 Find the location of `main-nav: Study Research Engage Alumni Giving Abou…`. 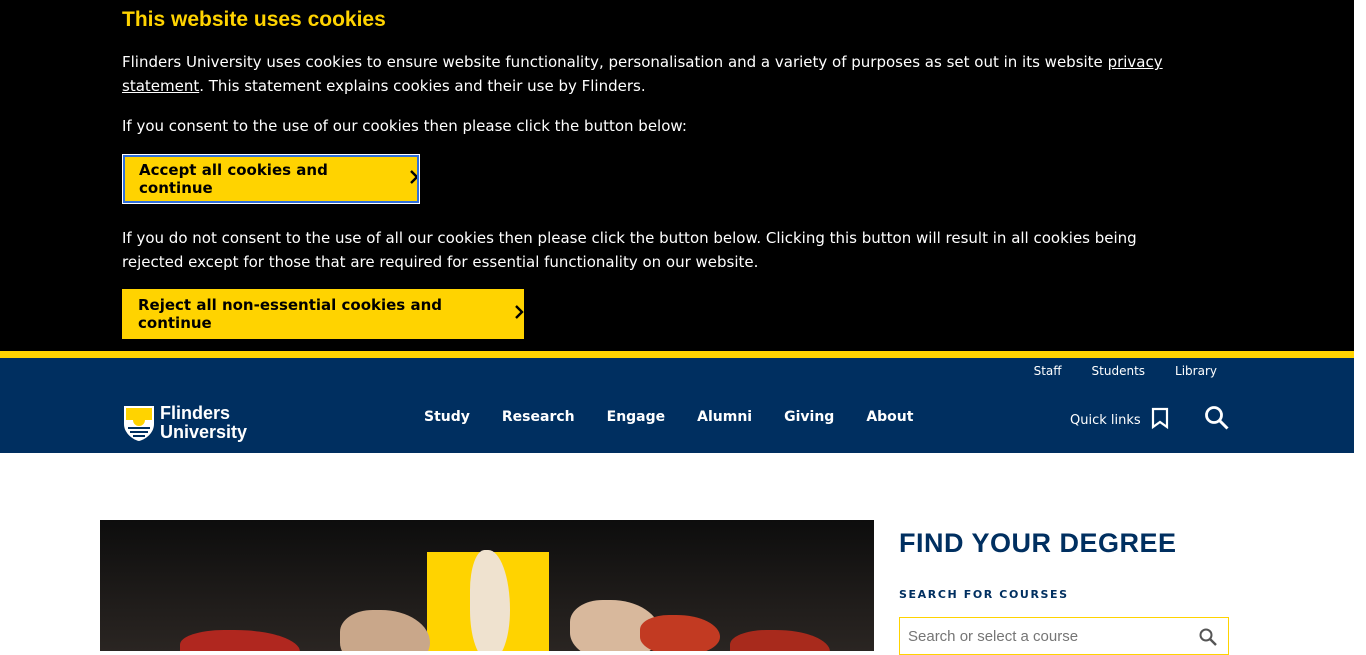

main-nav: Study Research Engage Alumni Giving Abou… is located at coordinates (684, 417).